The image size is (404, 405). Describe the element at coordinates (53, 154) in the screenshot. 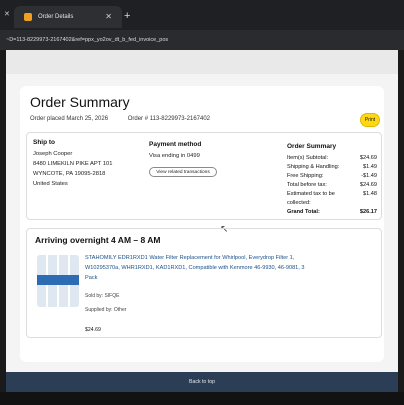

I see `ship-to-name: Joseph Cooper` at that location.